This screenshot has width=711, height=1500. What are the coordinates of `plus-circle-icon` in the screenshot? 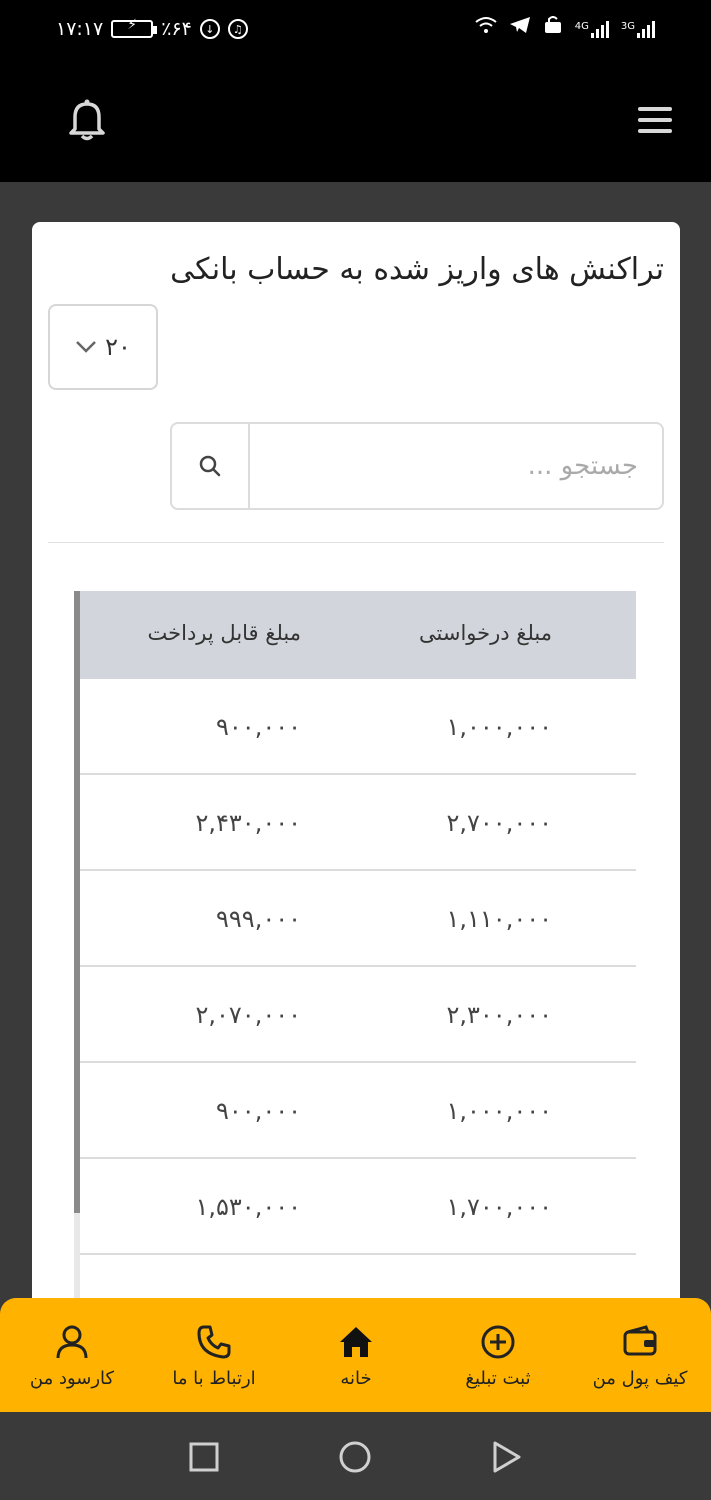 It's located at (498, 1342).